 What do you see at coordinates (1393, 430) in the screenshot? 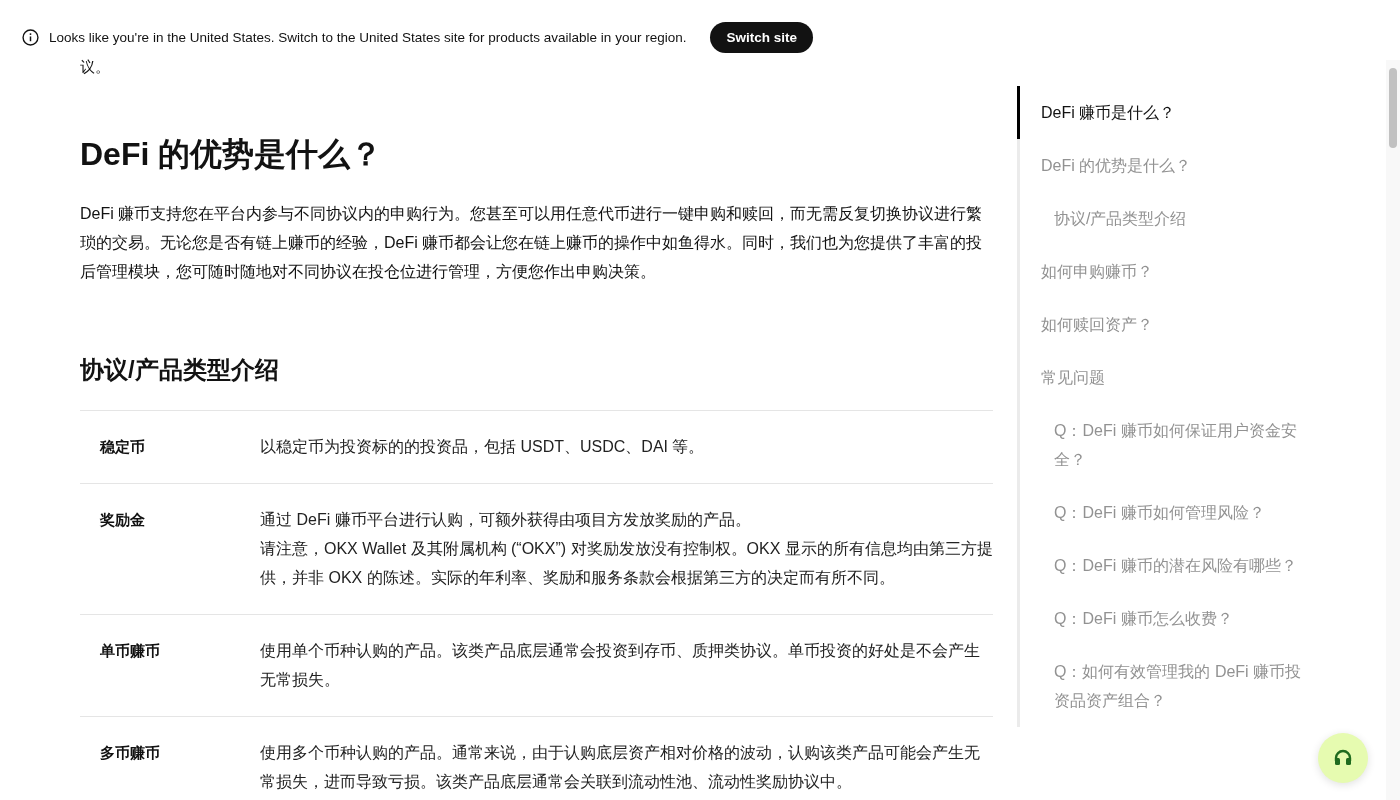
I see `scrollbar` at bounding box center [1393, 430].